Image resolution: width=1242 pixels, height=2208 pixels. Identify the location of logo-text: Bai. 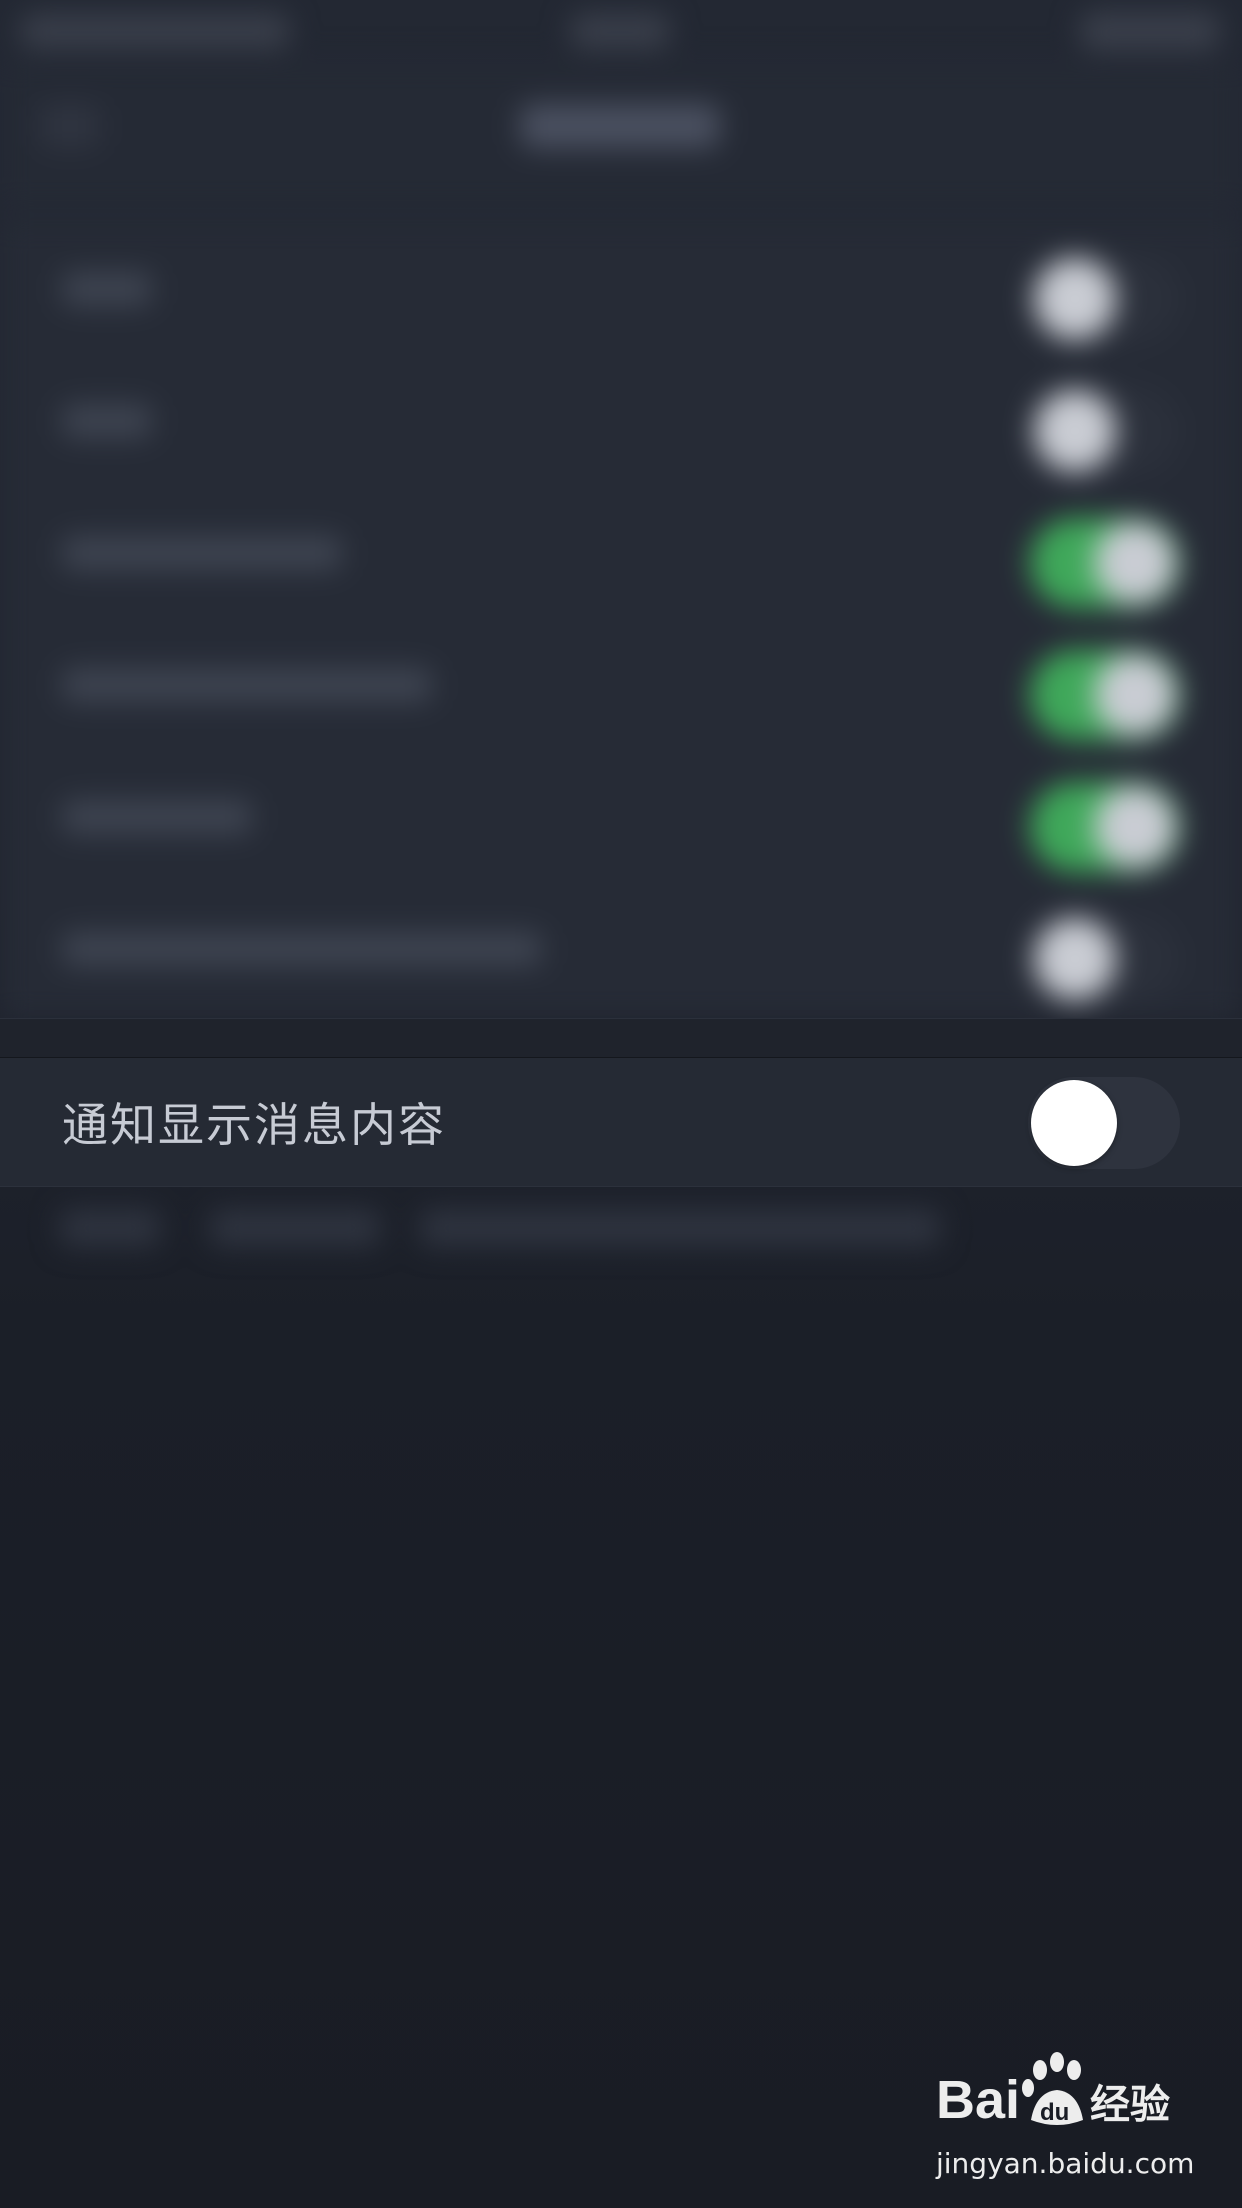
(978, 2100).